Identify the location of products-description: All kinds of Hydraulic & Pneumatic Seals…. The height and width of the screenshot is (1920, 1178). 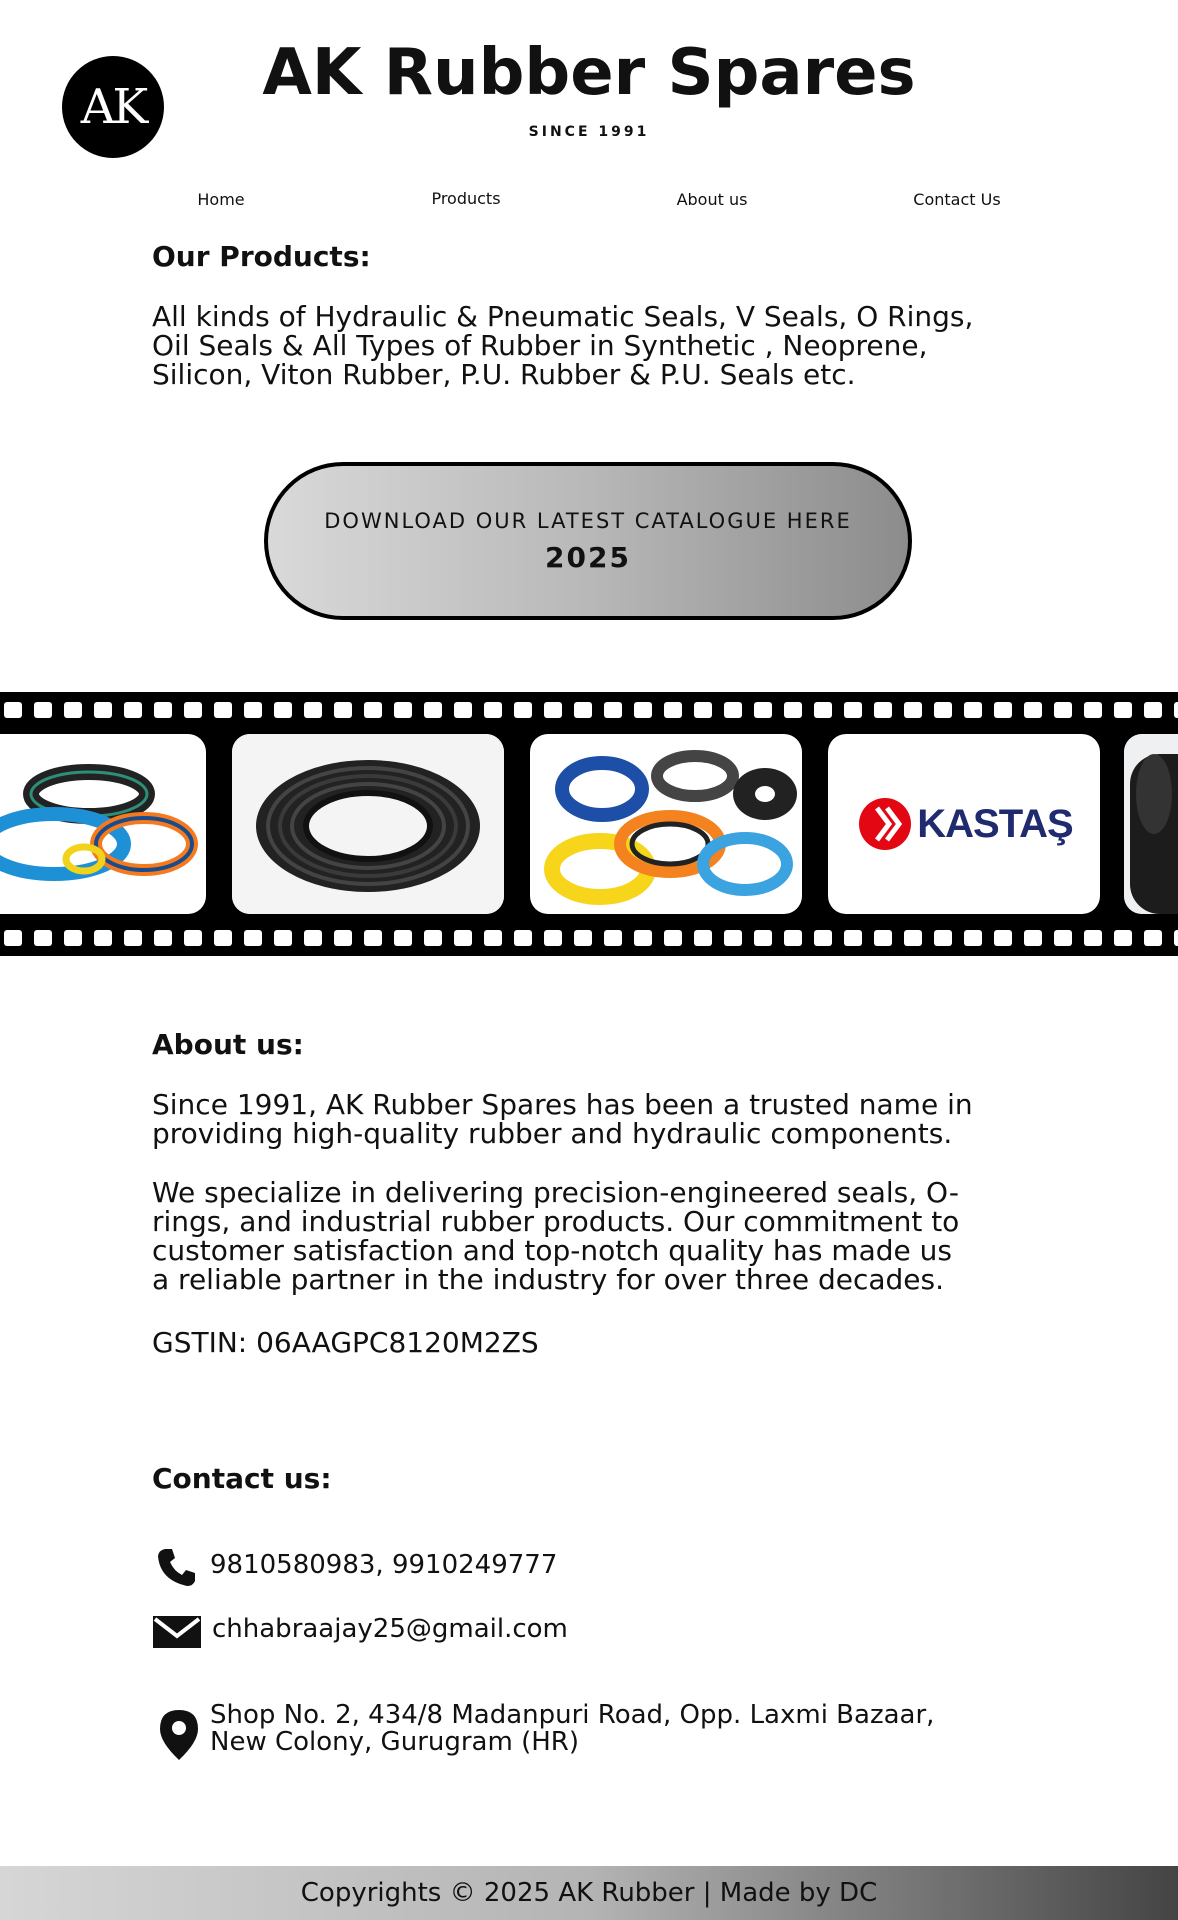
(592, 345).